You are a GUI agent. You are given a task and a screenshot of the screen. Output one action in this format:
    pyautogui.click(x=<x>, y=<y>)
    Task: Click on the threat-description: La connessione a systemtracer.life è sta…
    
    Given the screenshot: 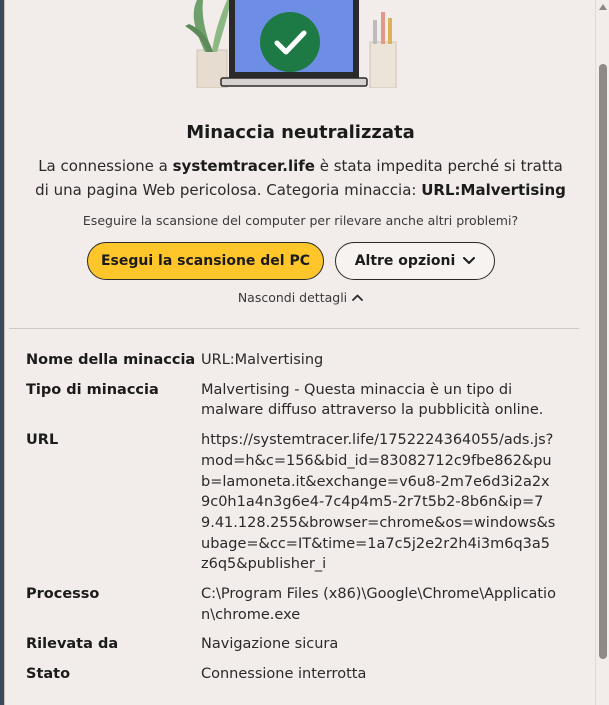 What is the action you would take?
    pyautogui.click(x=300, y=178)
    